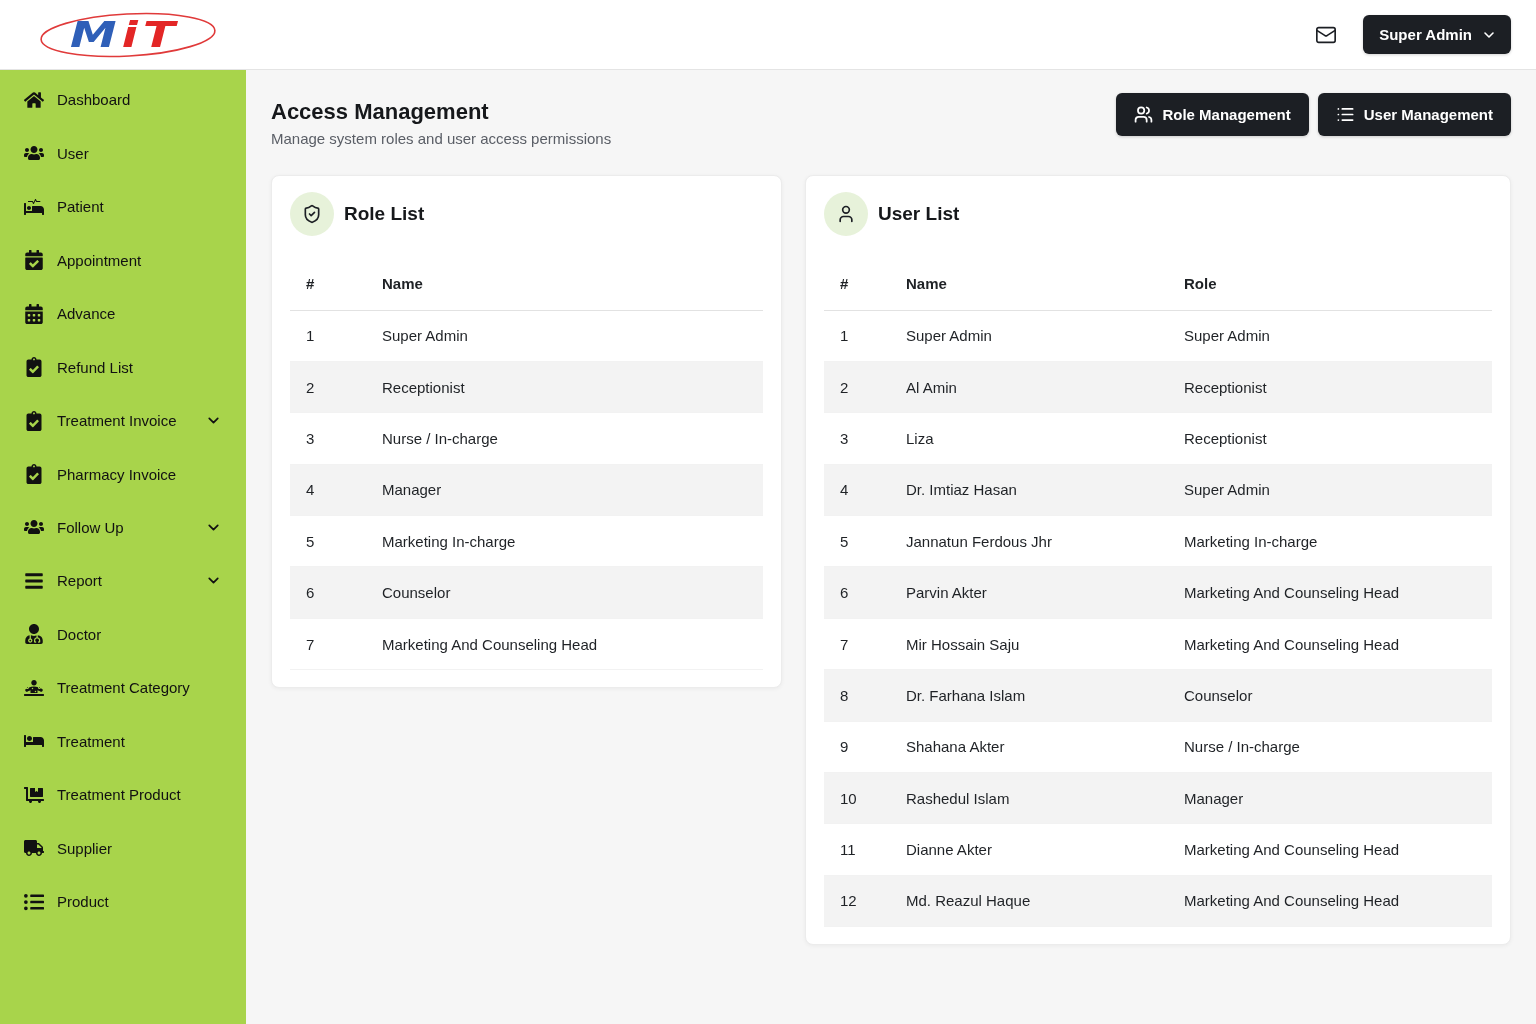 This screenshot has height=1024, width=1536. What do you see at coordinates (1029, 901) in the screenshot?
I see `table-cell: Md. Reazul Haque` at bounding box center [1029, 901].